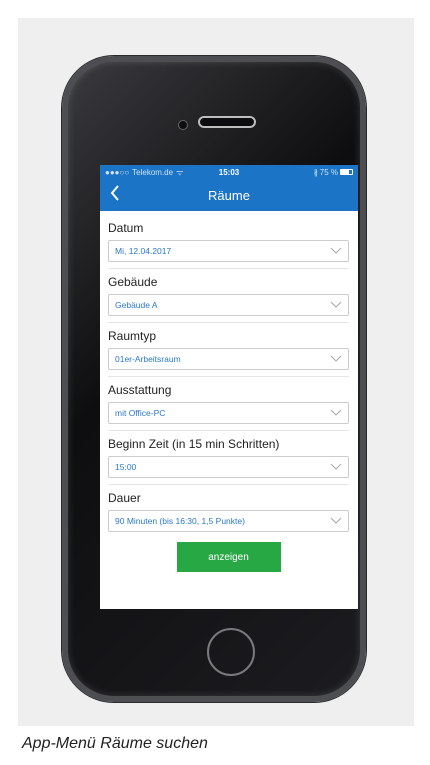 This screenshot has width=430, height=765. What do you see at coordinates (194, 444) in the screenshot?
I see `field-label-beginn-zeit: Beginn Zeit (in 15 min Schritten)` at bounding box center [194, 444].